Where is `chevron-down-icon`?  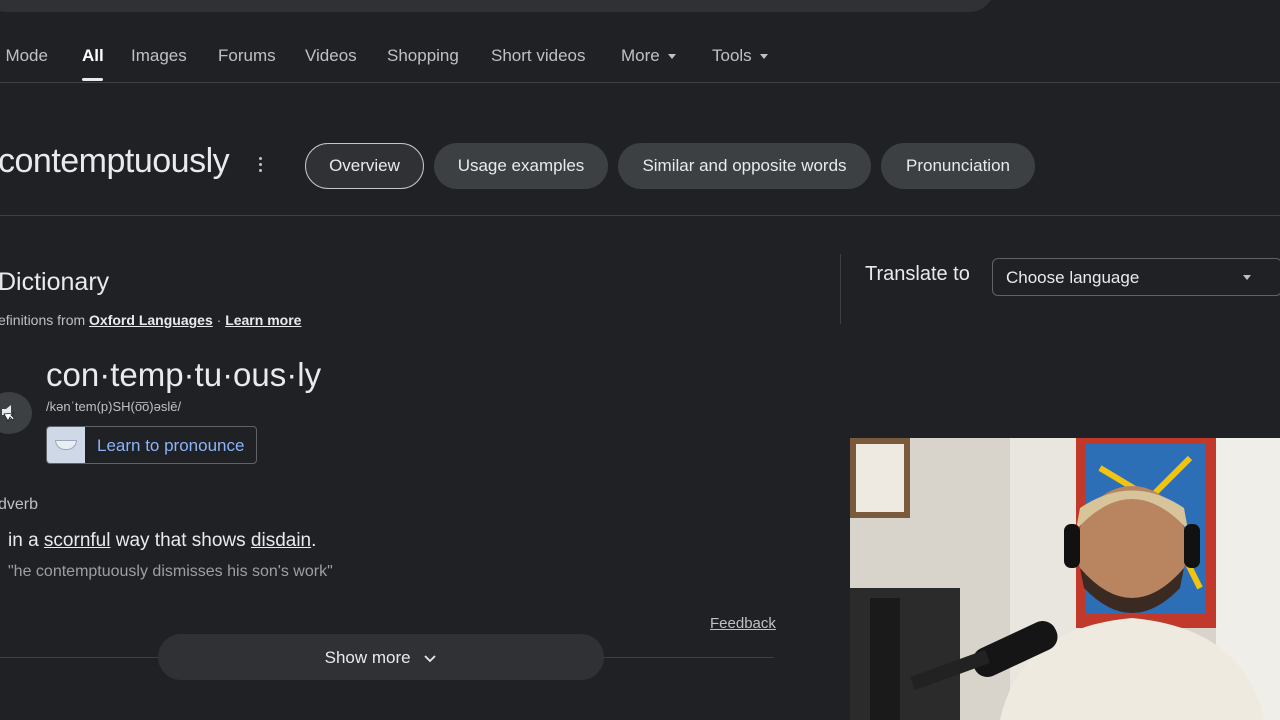 chevron-down-icon is located at coordinates (430, 658).